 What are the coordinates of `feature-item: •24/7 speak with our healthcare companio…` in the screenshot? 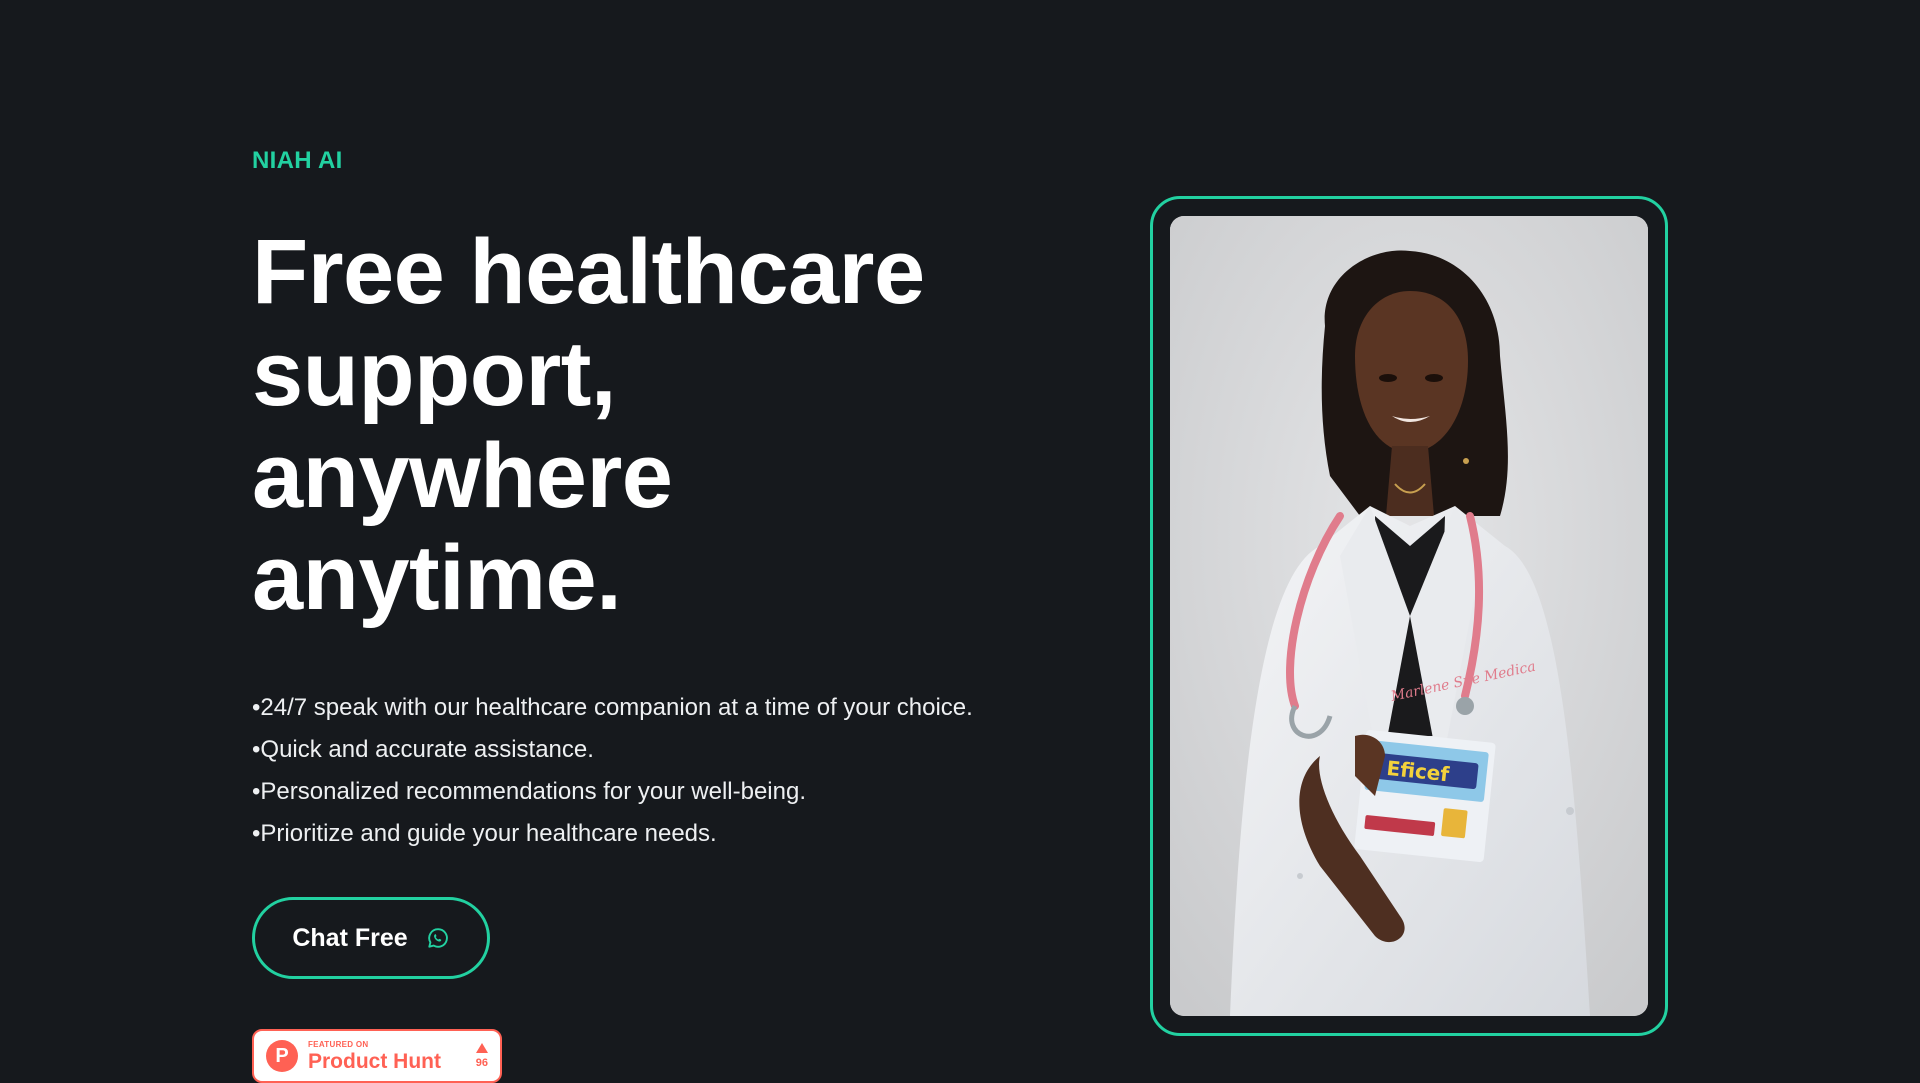 It's located at (612, 707).